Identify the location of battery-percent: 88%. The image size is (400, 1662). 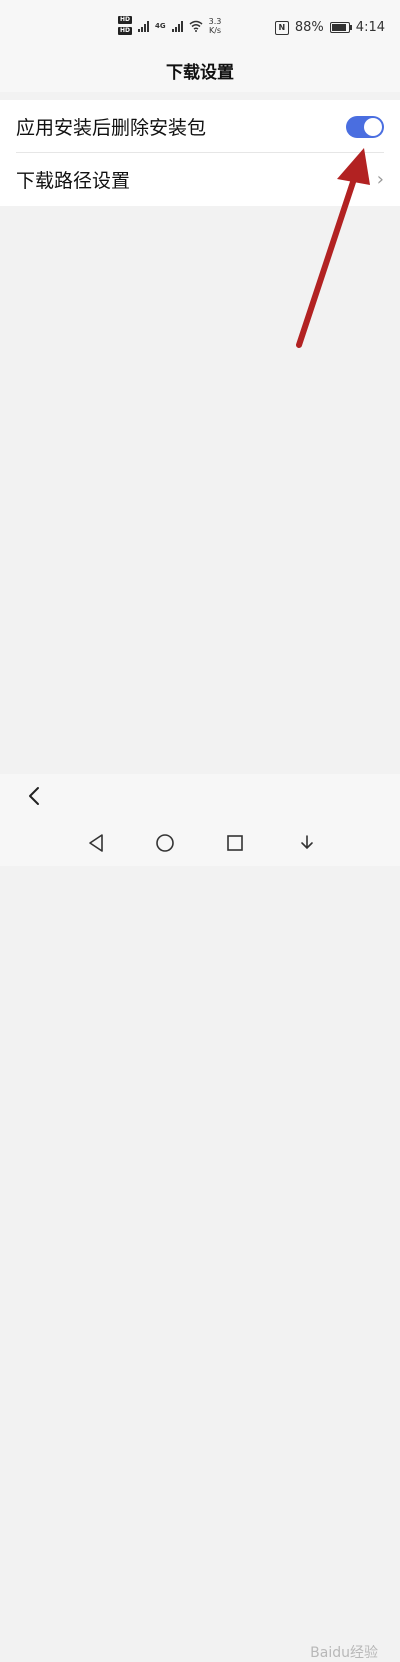
(309, 27).